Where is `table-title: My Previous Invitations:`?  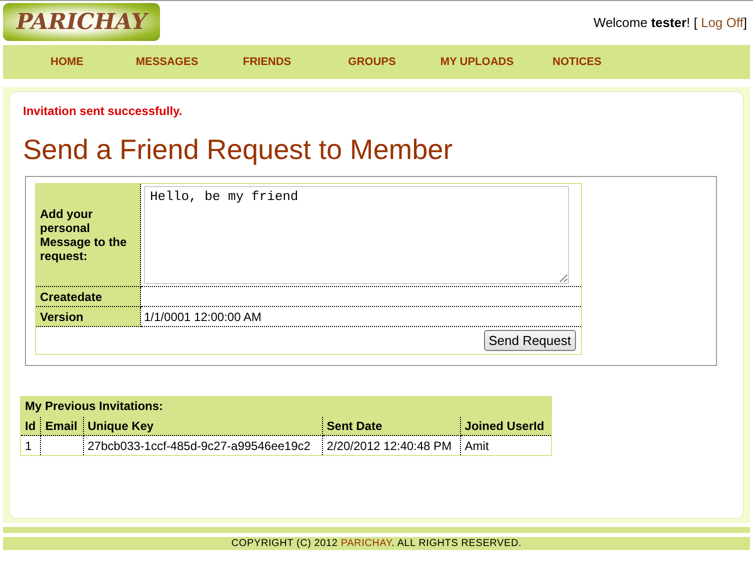 table-title: My Previous Invitations: is located at coordinates (286, 406).